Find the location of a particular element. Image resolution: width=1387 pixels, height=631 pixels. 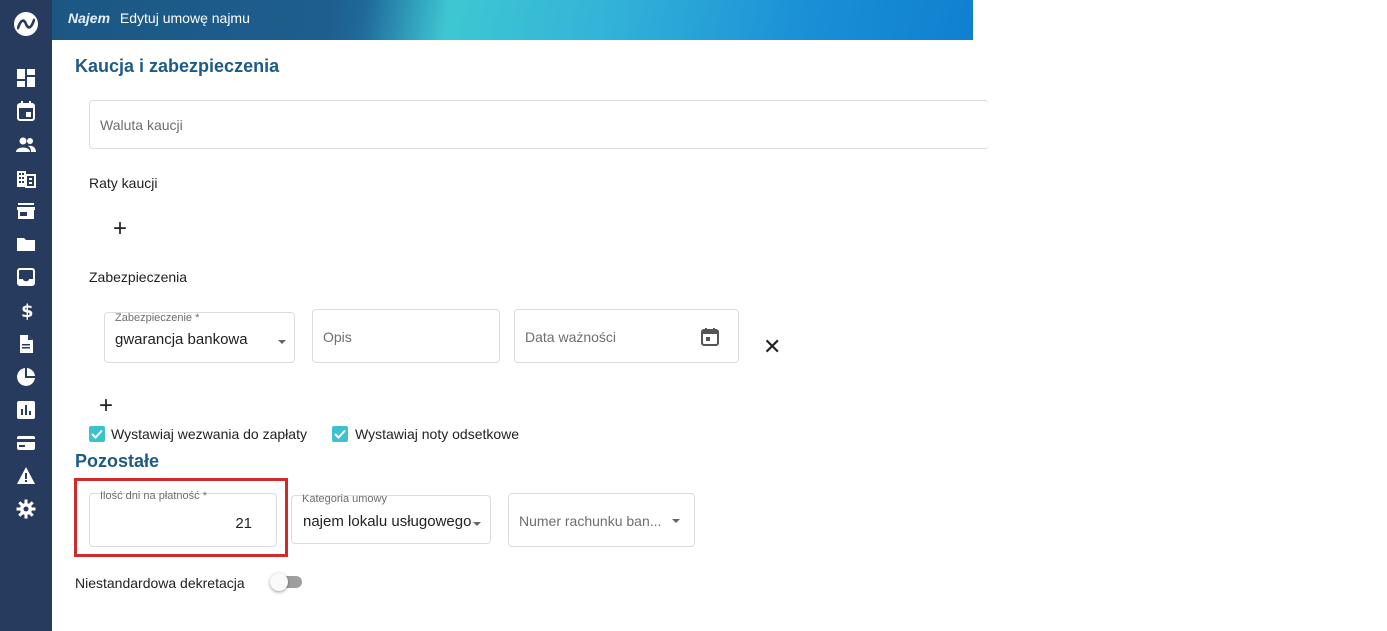

warning-icon is located at coordinates (26, 476).